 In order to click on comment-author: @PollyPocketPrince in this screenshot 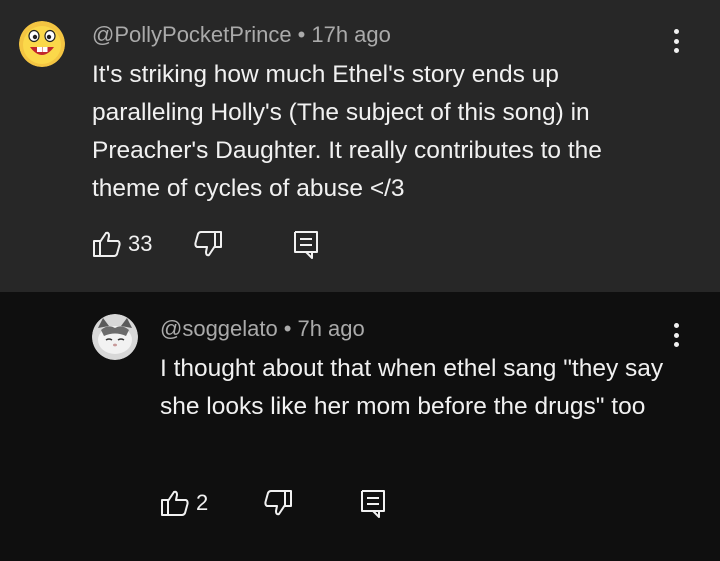, I will do `click(192, 34)`.